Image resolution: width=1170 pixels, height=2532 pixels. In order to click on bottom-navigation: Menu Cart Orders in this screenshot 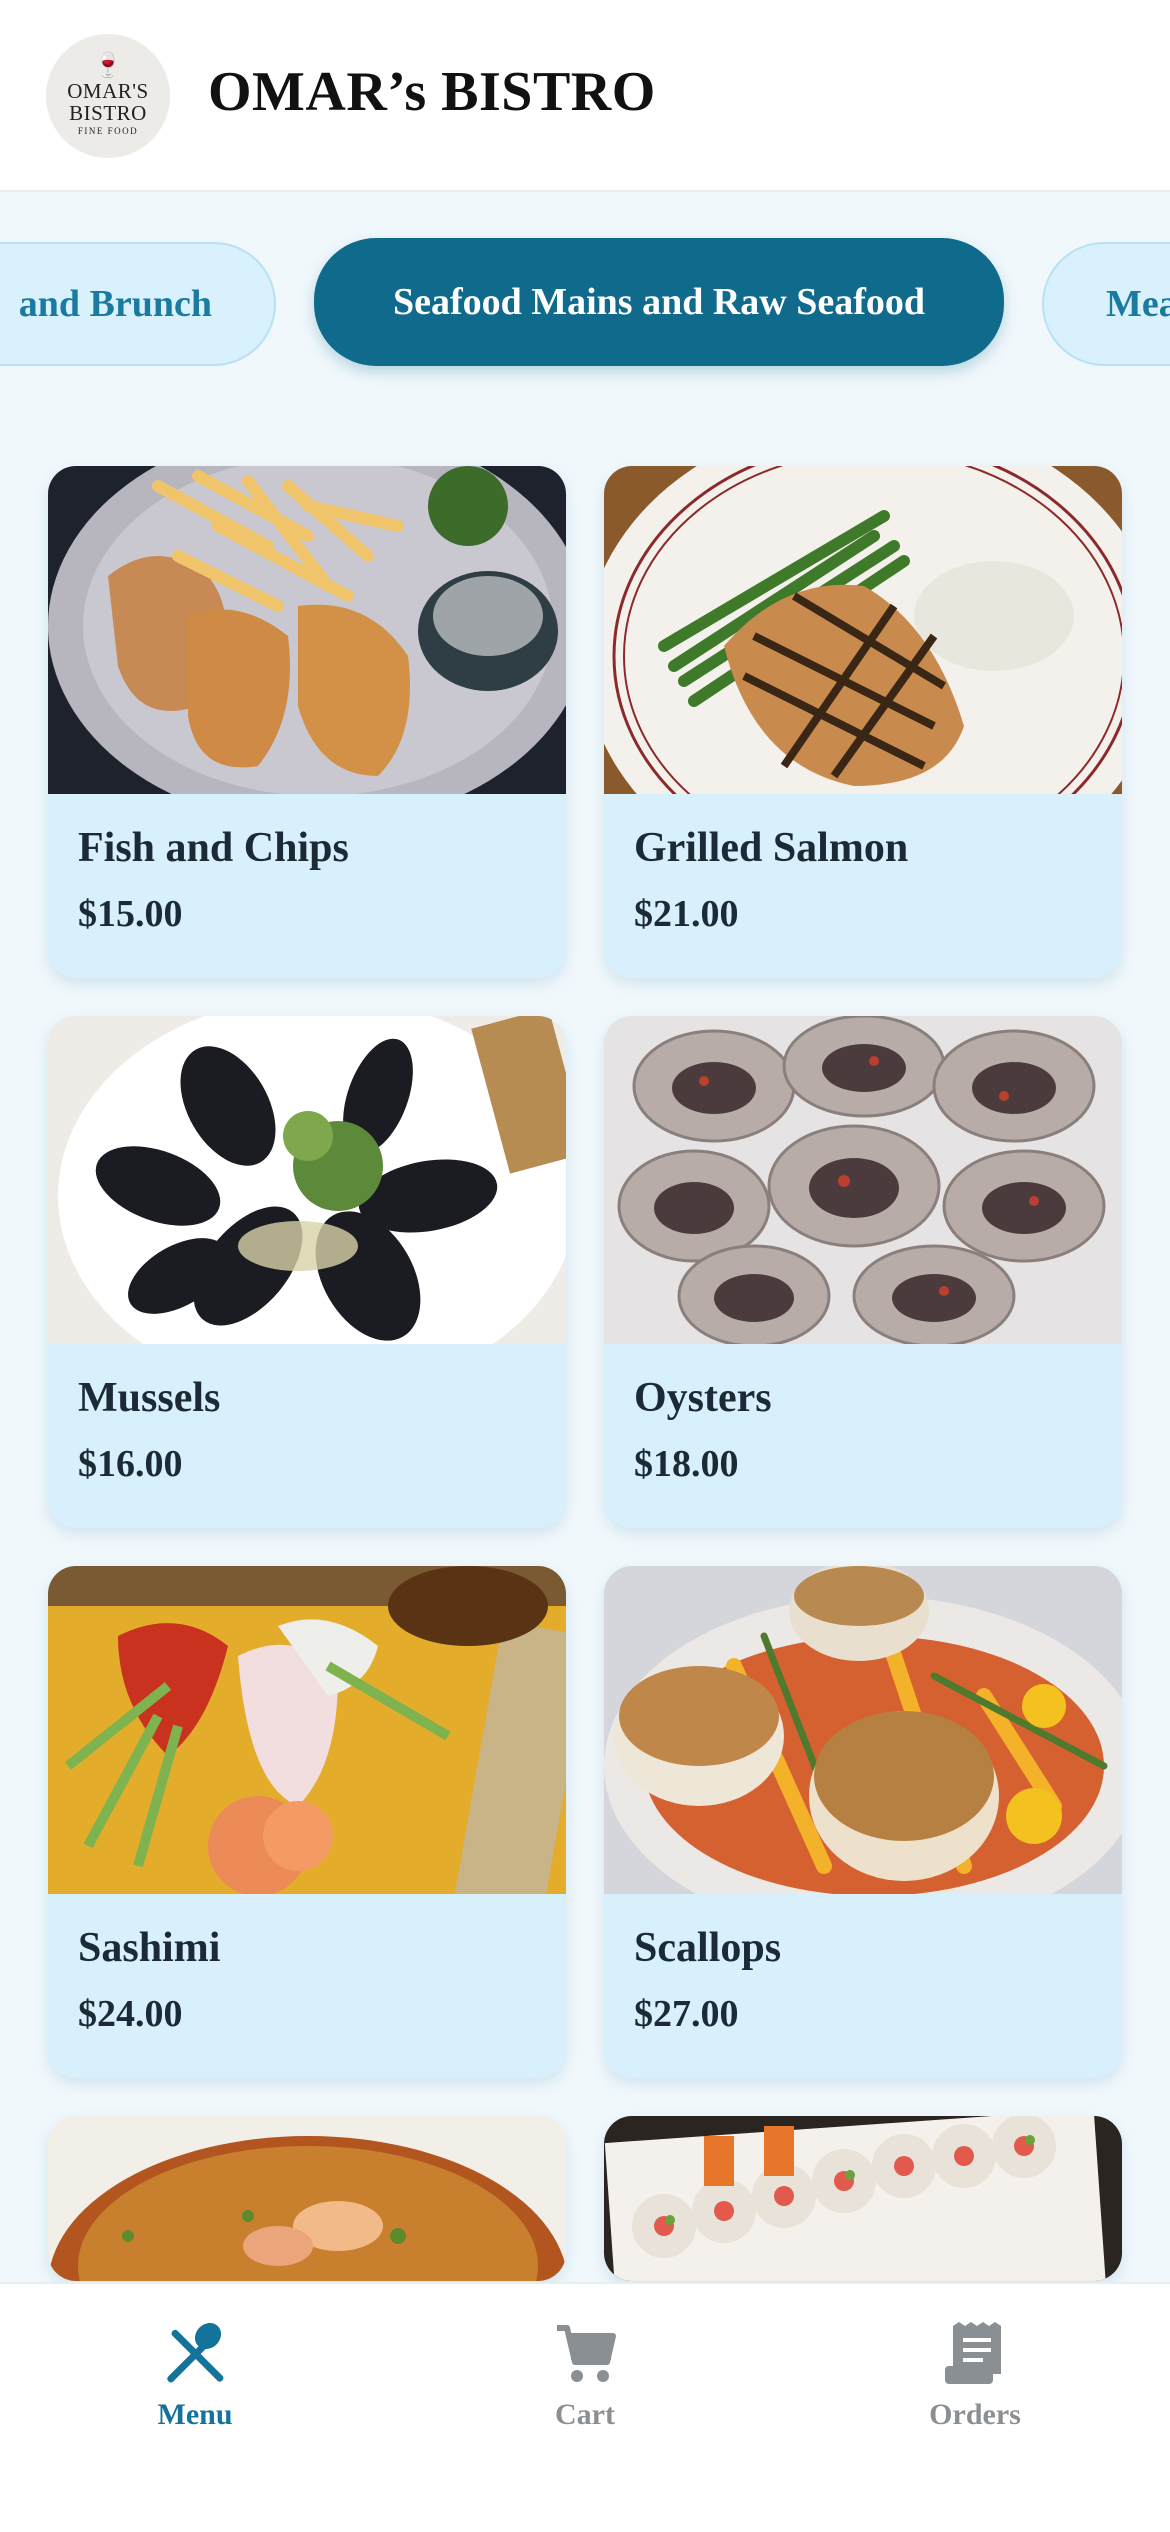, I will do `click(585, 2407)`.